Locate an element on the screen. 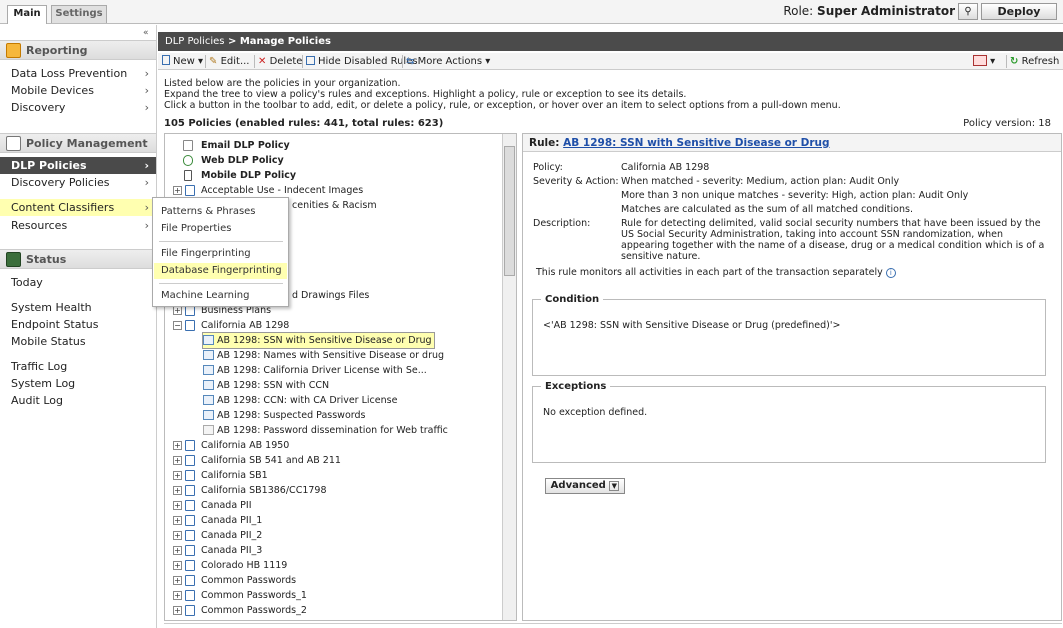 The height and width of the screenshot is (628, 1063). email-policy-icon is located at coordinates (188, 145).